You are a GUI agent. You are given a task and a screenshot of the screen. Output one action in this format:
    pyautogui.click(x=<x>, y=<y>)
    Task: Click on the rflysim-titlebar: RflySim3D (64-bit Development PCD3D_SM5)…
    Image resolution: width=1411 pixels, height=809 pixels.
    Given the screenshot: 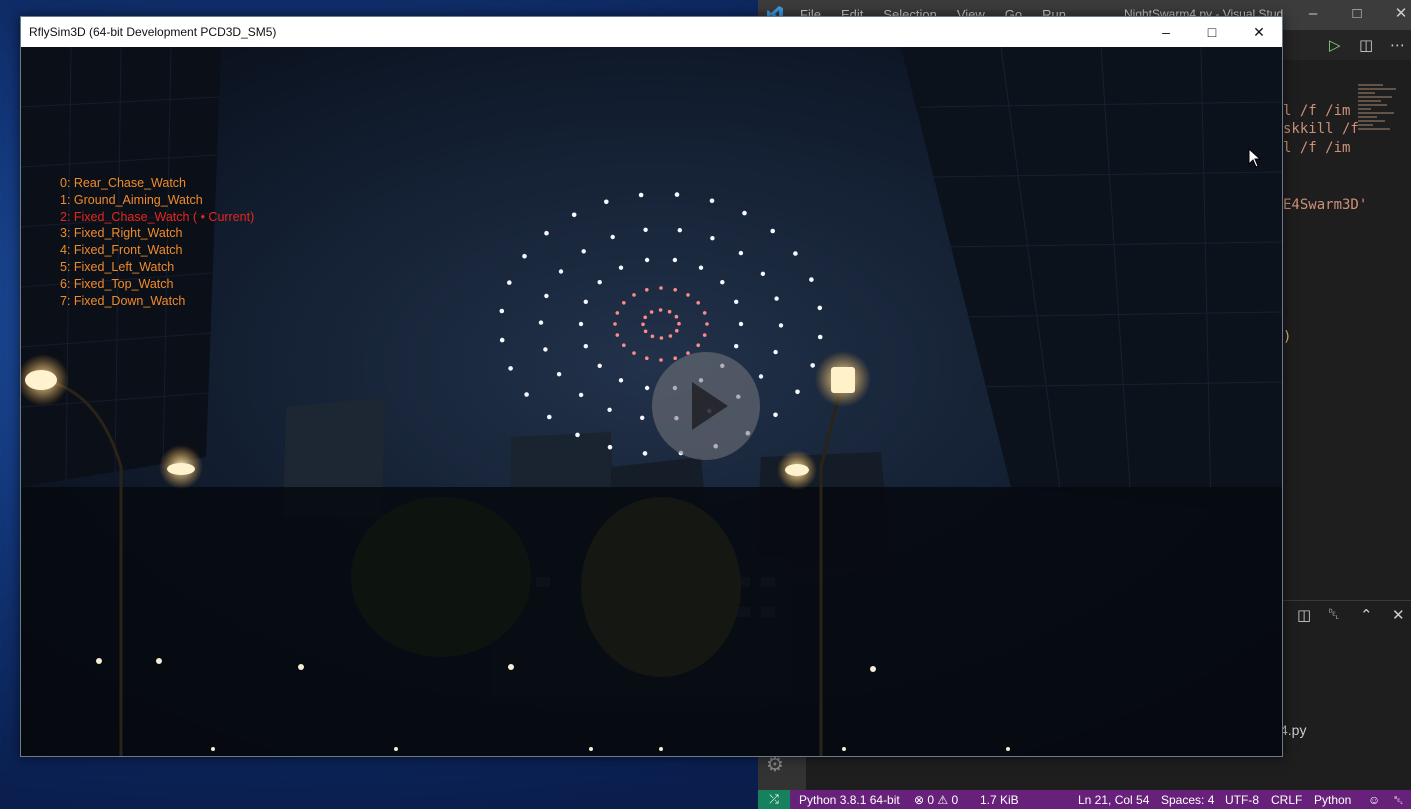 What is the action you would take?
    pyautogui.click(x=651, y=32)
    